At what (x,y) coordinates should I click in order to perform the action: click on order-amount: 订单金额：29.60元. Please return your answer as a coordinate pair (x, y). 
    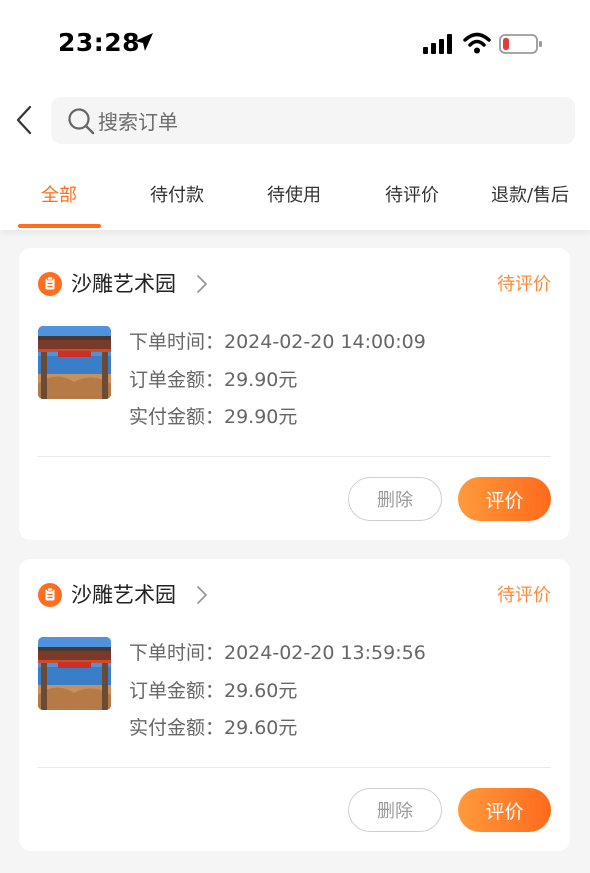
    Looking at the image, I should click on (213, 690).